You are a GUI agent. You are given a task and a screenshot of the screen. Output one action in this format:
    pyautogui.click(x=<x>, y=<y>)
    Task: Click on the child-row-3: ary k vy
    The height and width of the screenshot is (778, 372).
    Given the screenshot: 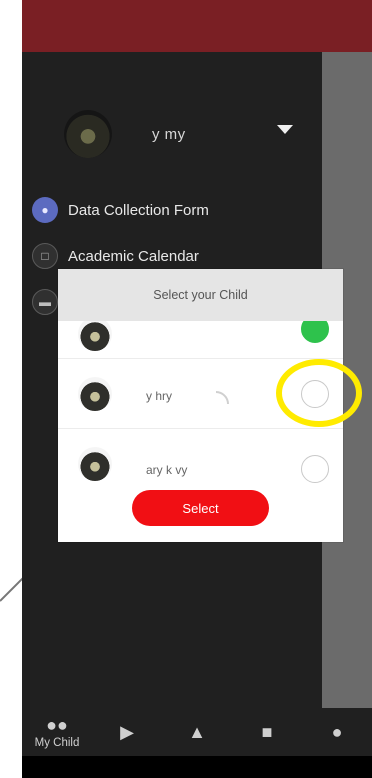 What is the action you would take?
    pyautogui.click(x=200, y=459)
    